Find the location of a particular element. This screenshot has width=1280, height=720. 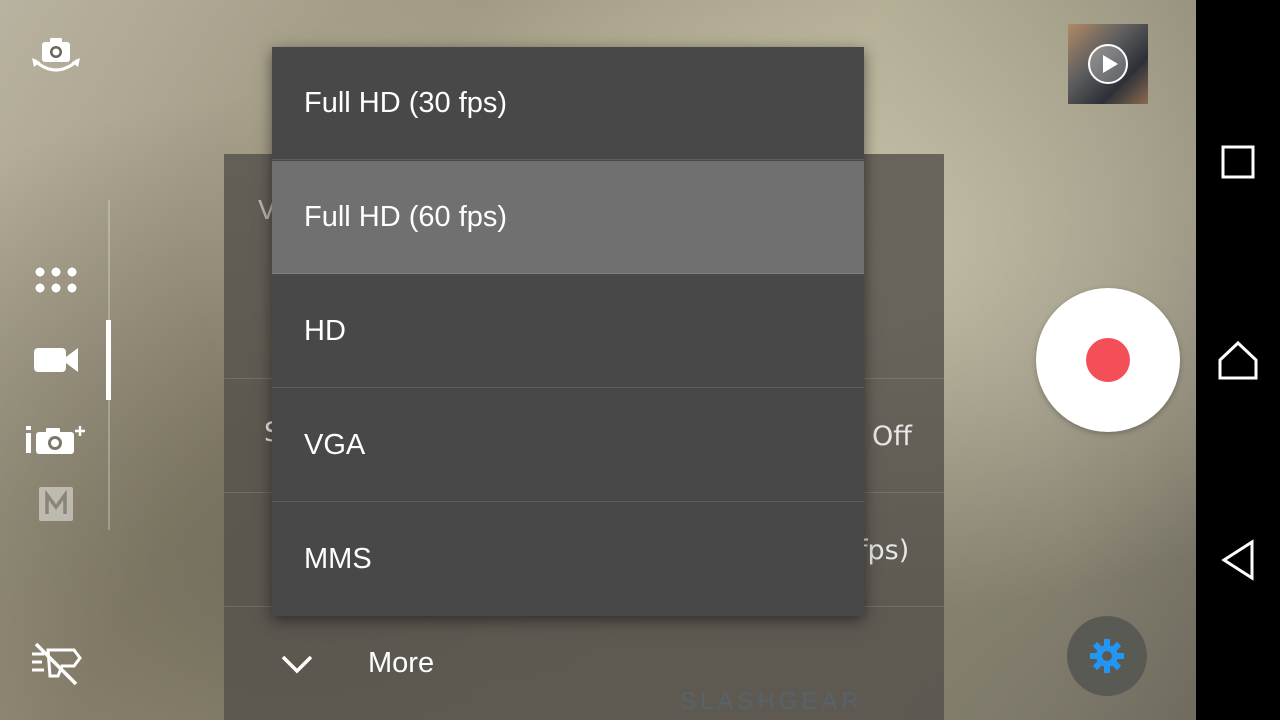

manual-mode-icon is located at coordinates (56, 504).